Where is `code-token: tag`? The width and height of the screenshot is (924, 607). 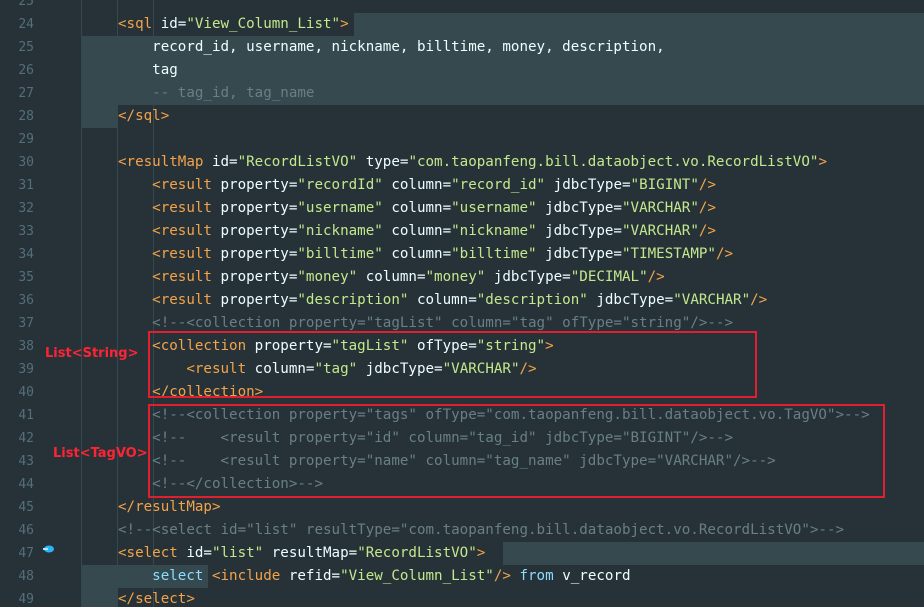
code-token: tag is located at coordinates (148, 70).